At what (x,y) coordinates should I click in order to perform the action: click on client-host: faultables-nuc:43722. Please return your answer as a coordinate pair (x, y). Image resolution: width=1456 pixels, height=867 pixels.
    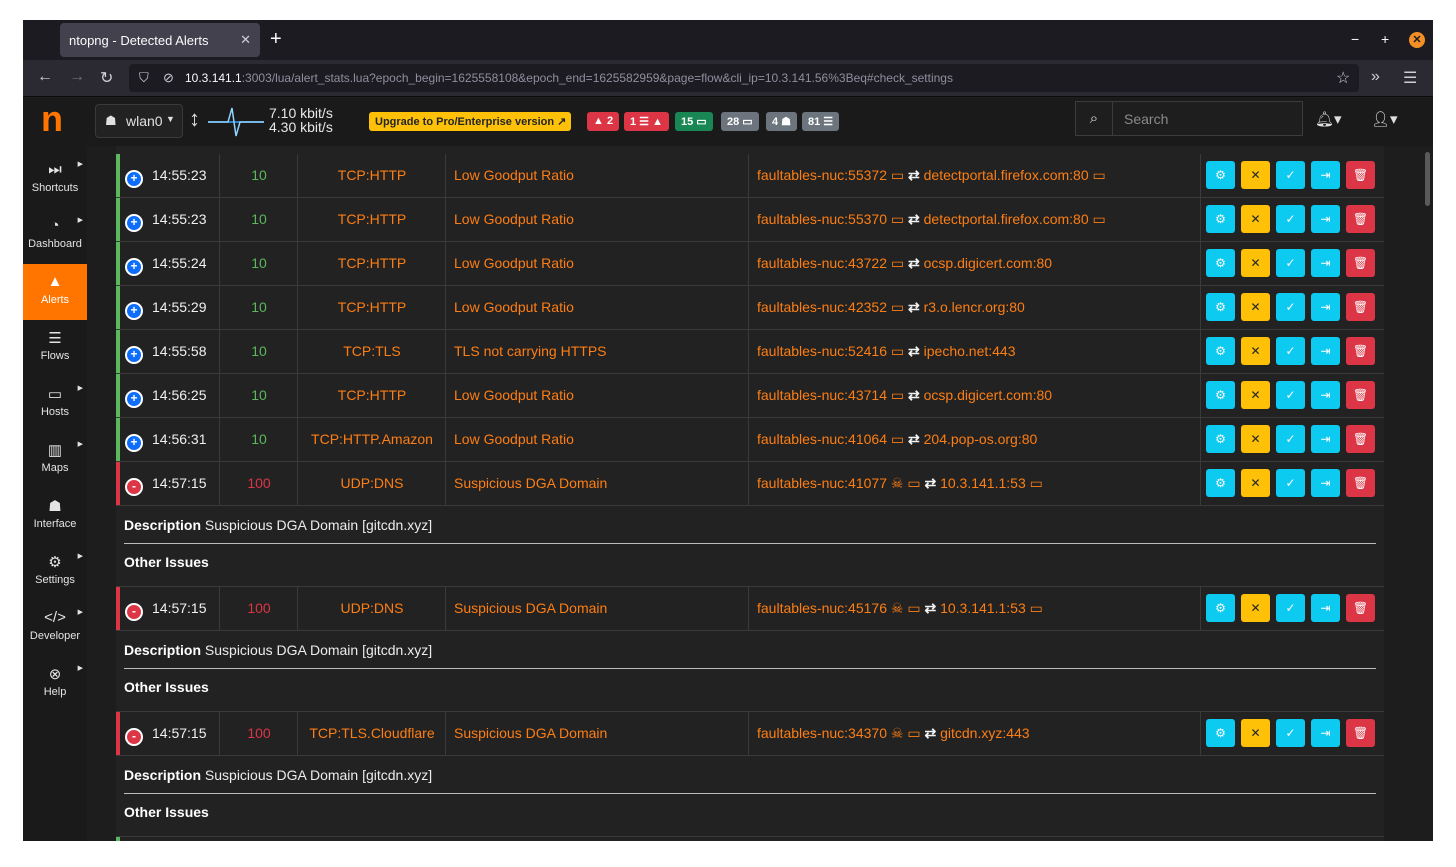
    Looking at the image, I should click on (822, 263).